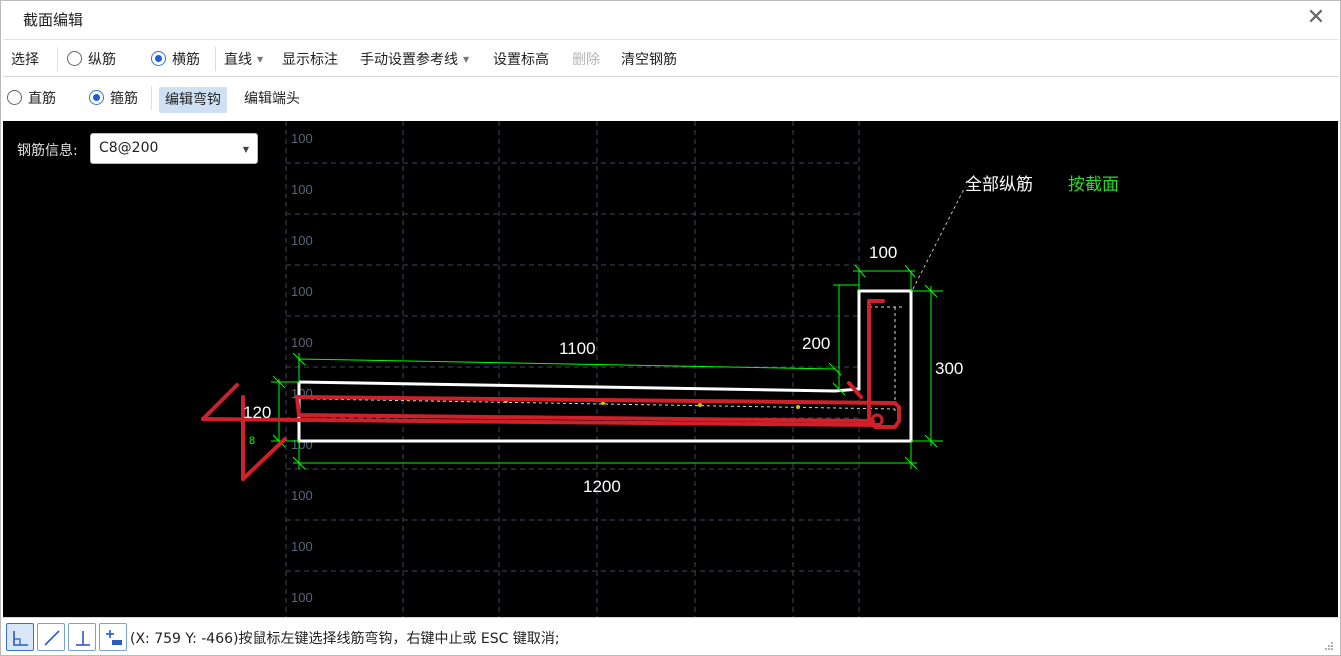 The width and height of the screenshot is (1341, 656). I want to click on stirrup-radio: 箍筋, so click(113, 99).